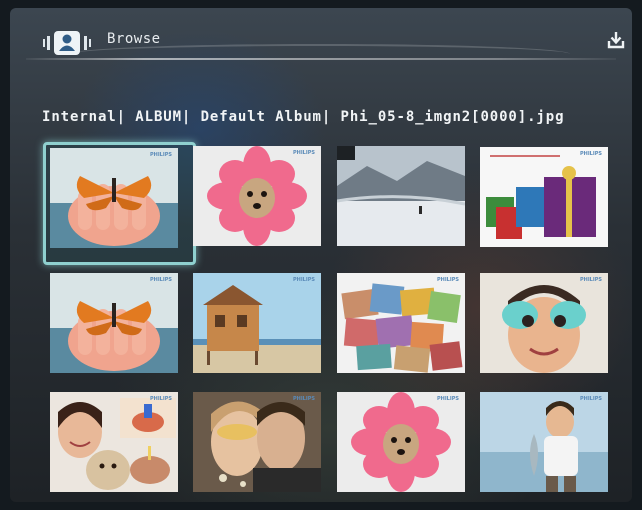 Image resolution: width=642 pixels, height=510 pixels. What do you see at coordinates (257, 323) in the screenshot?
I see `thumbnail-wooden-house-beach: PHILIPS` at bounding box center [257, 323].